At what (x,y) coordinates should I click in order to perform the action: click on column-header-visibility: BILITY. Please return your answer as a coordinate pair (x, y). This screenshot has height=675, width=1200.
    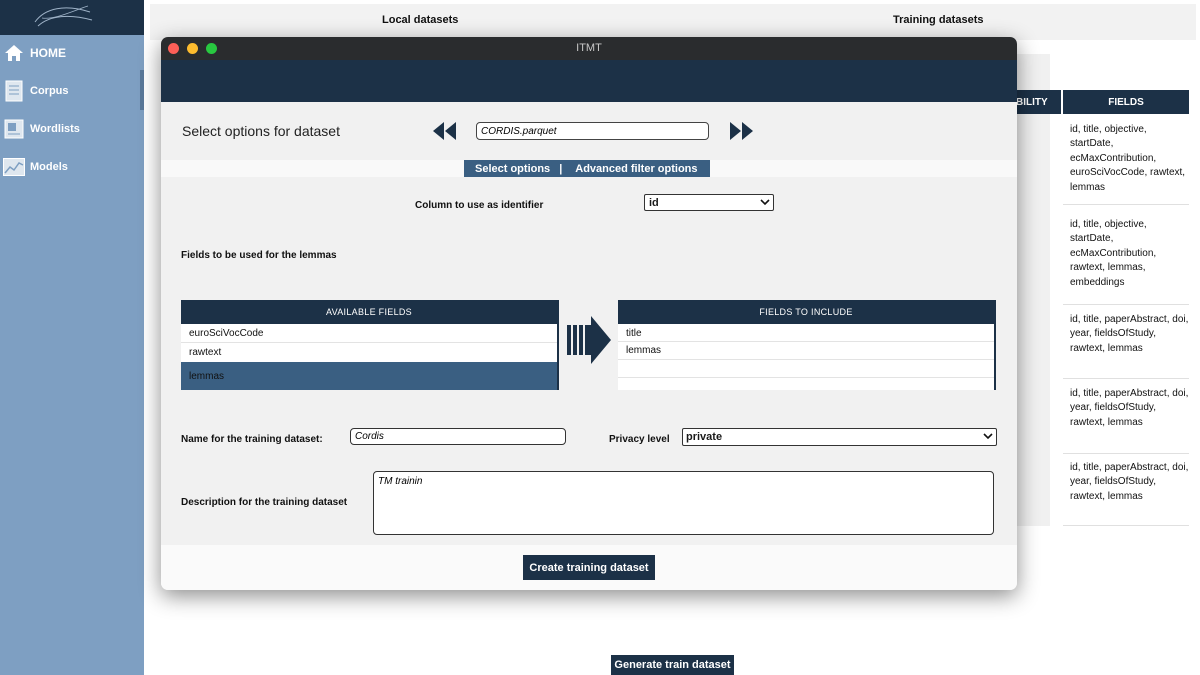
    Looking at the image, I should click on (1038, 102).